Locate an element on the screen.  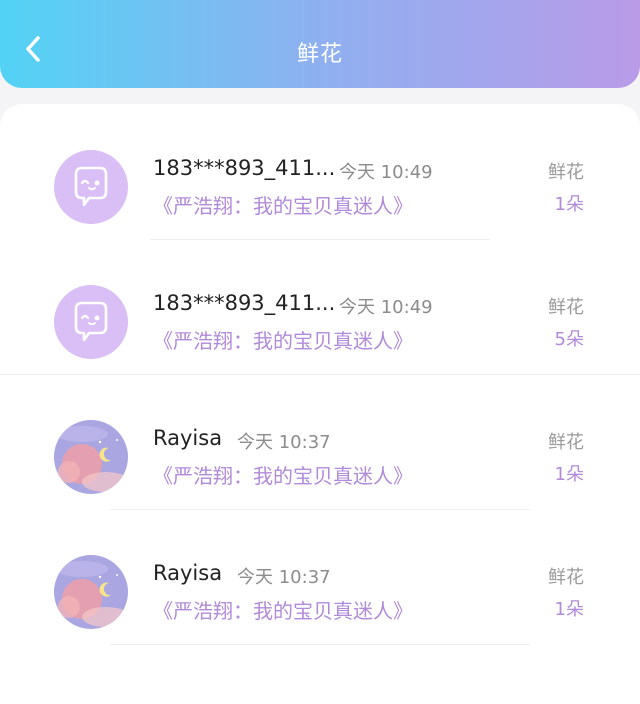
gift-count: 5朵 is located at coordinates (569, 339).